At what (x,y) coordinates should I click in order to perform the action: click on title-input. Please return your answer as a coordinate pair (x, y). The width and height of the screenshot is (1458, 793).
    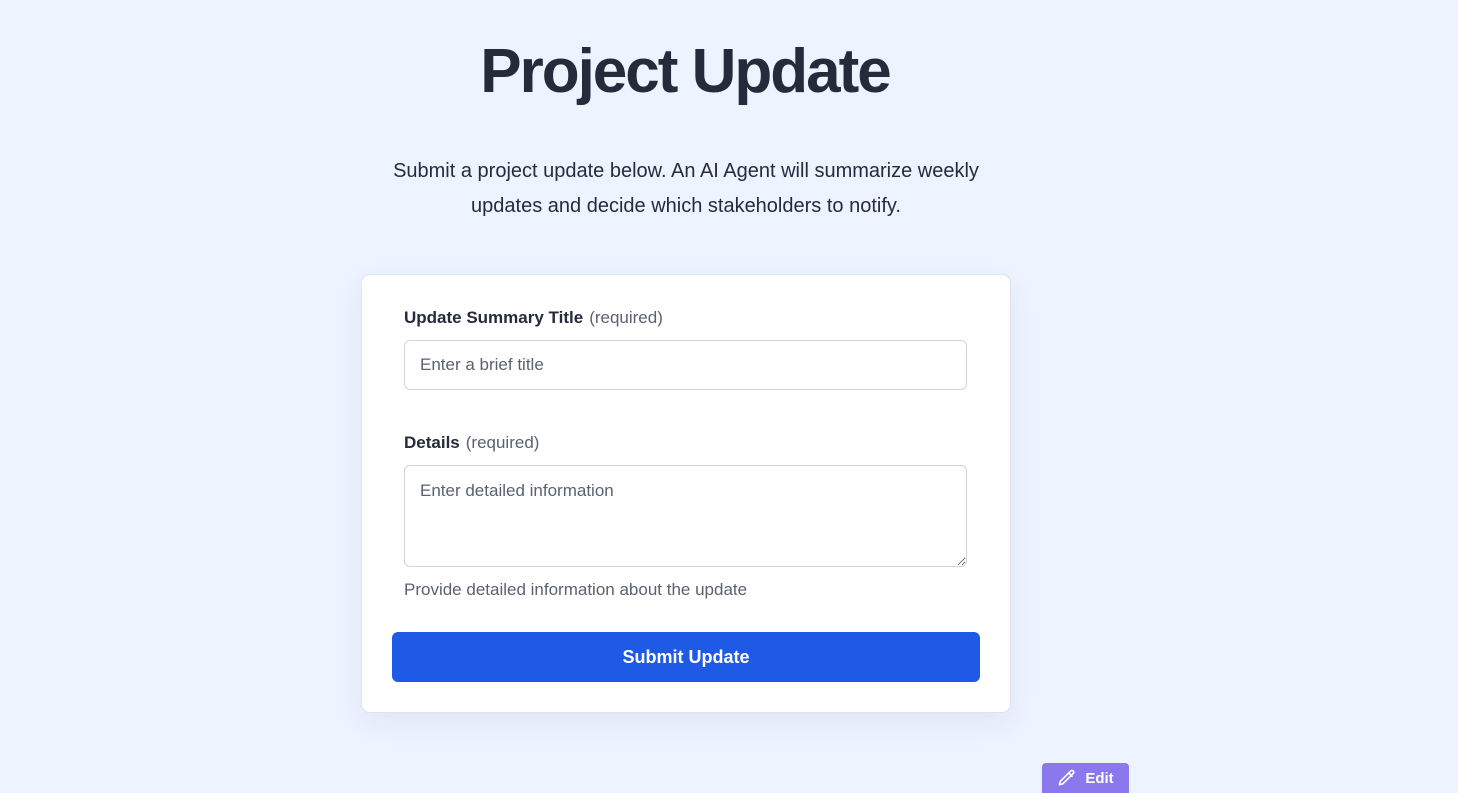
    Looking at the image, I should click on (685, 365).